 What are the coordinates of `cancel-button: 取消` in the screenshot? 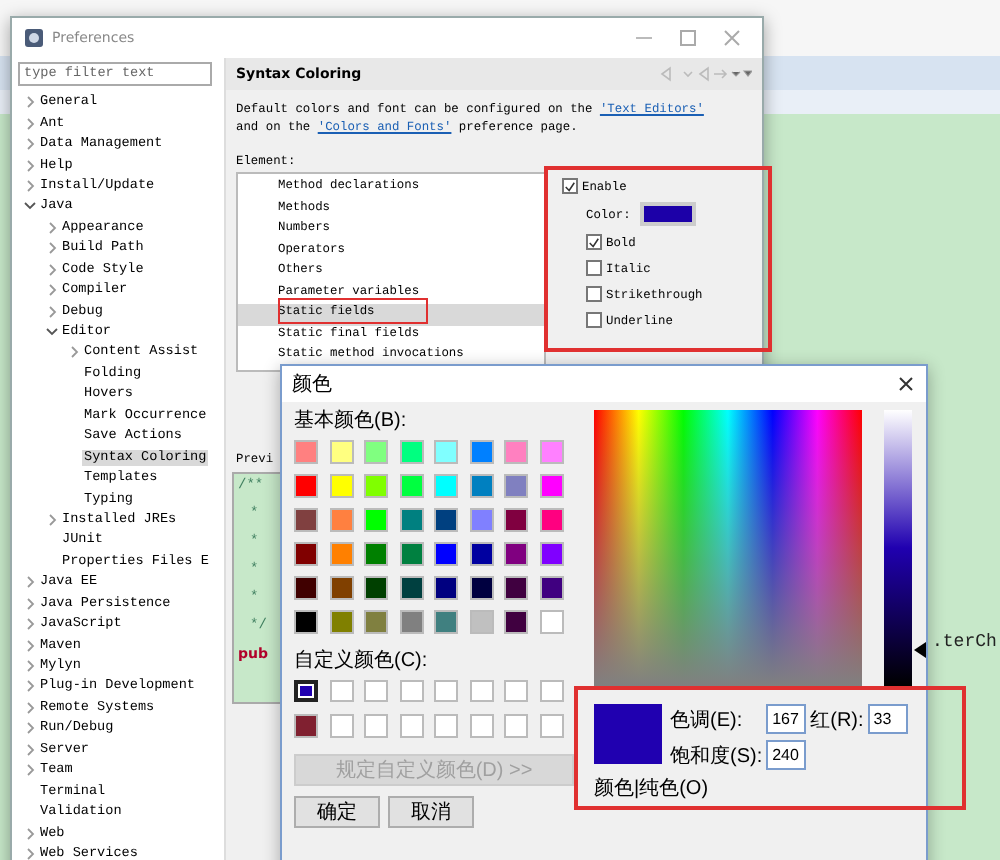 It's located at (431, 811).